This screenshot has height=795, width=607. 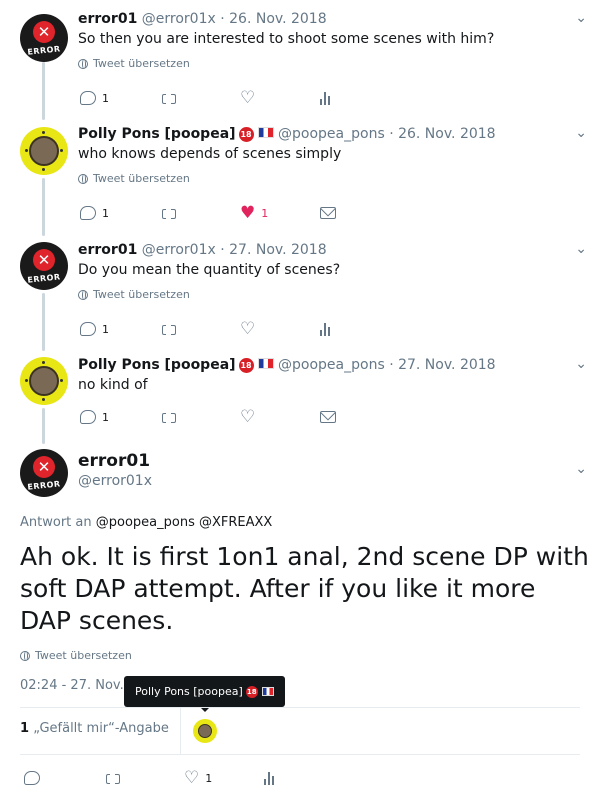 I want to click on like-stats: 1 „Gefällt mir“-Angabe, so click(x=94, y=728).